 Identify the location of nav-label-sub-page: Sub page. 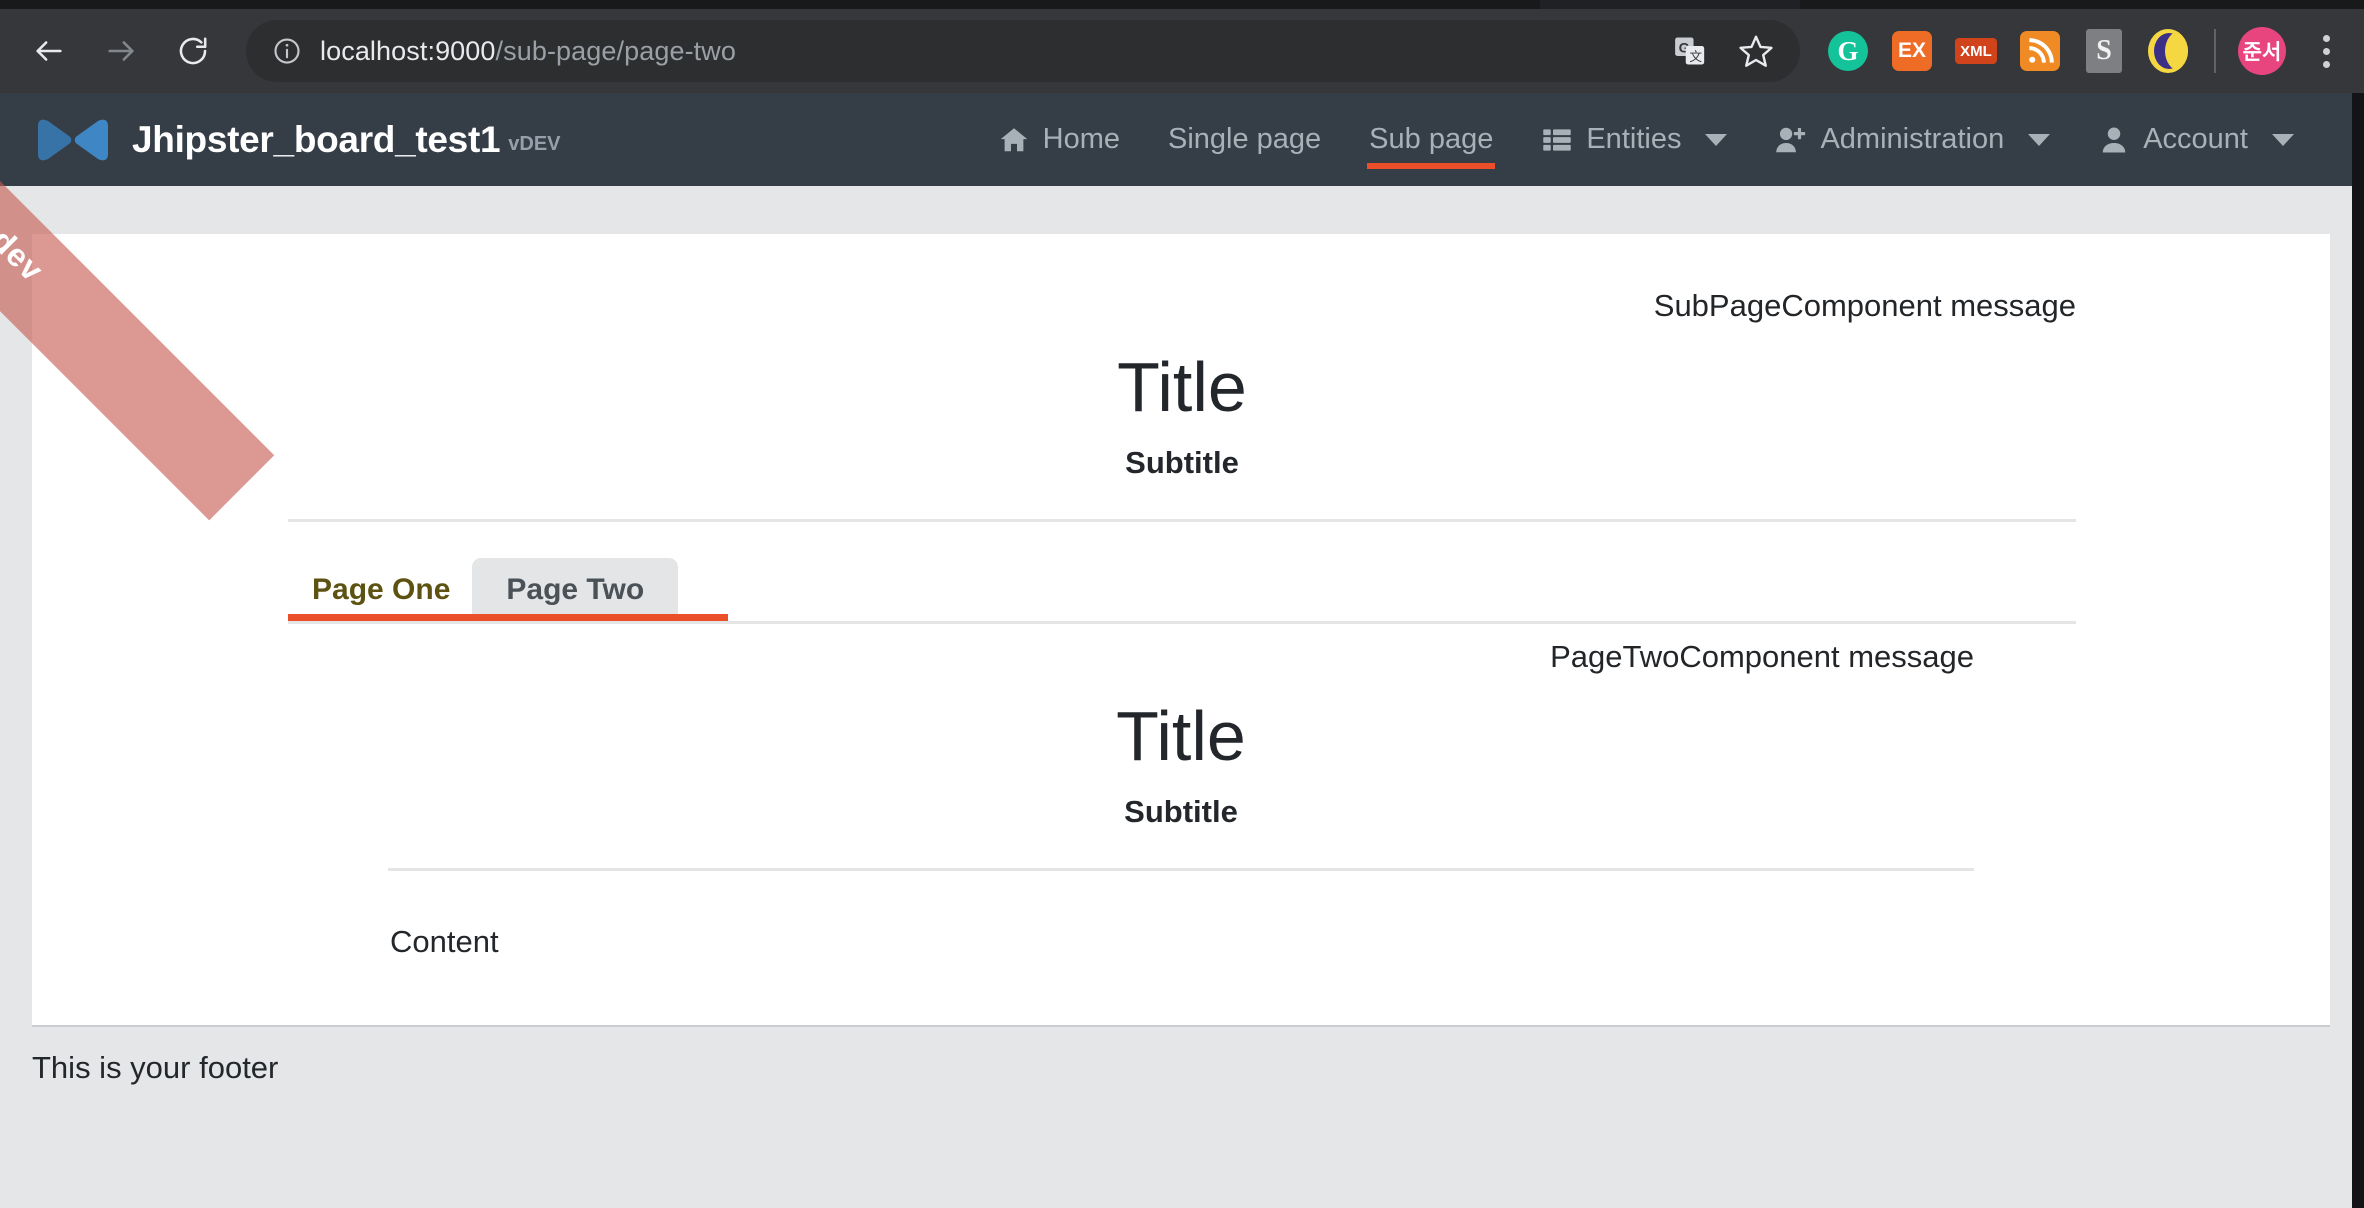
(1431, 139).